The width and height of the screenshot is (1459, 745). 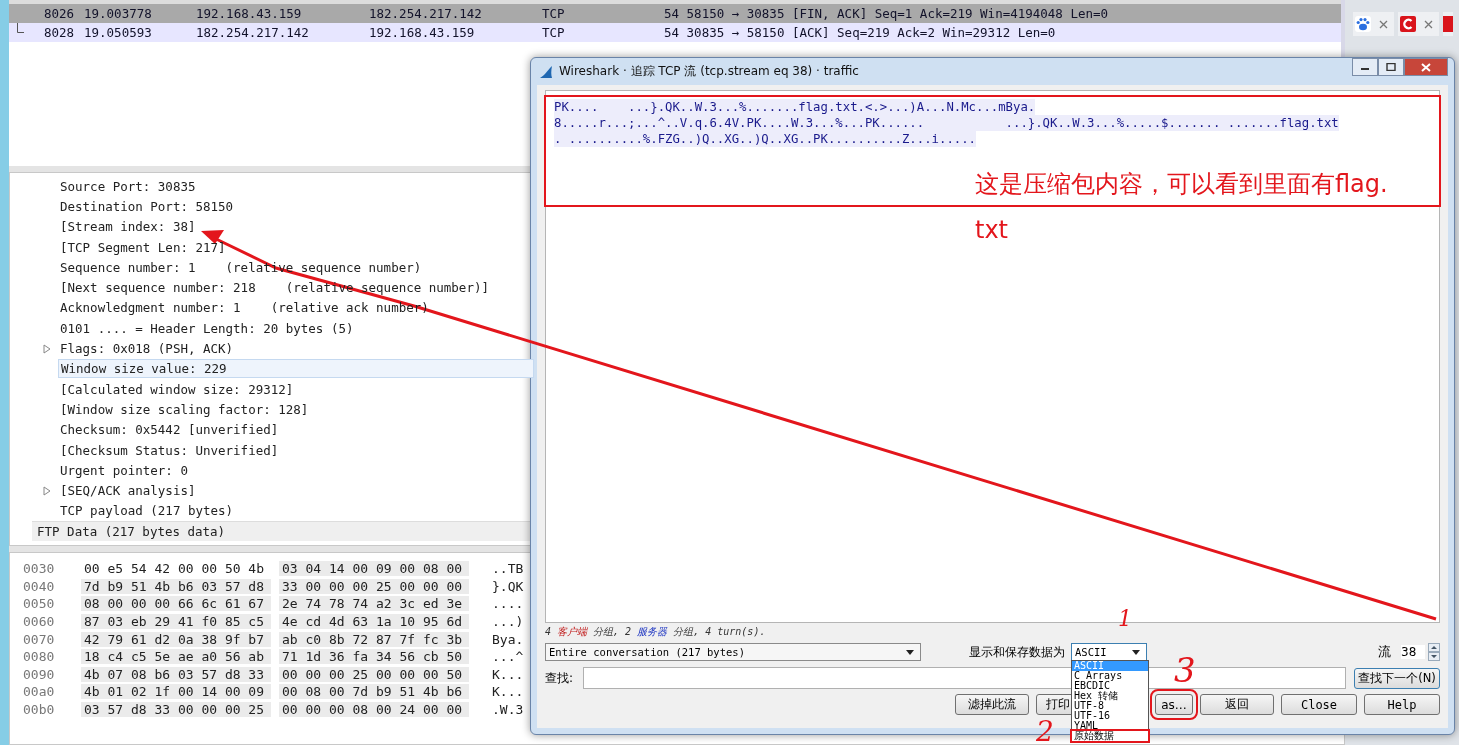 I want to click on annotation-mark: 1, so click(x=1125, y=618).